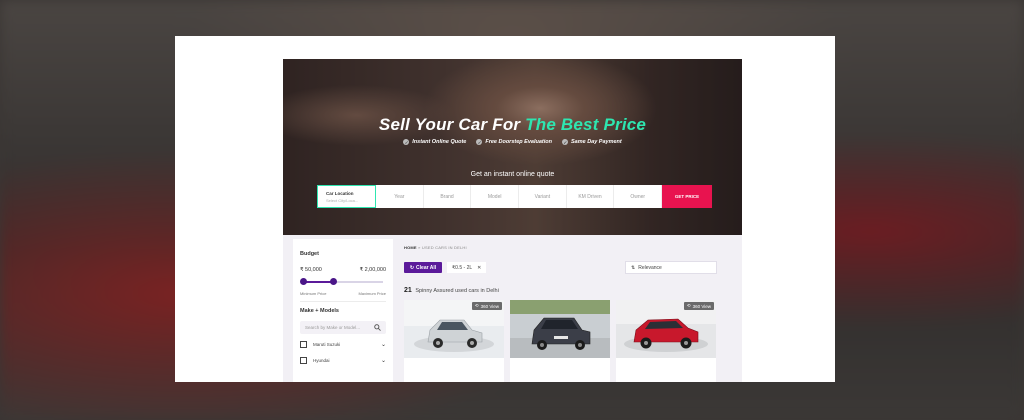 The height and width of the screenshot is (420, 1024). I want to click on quote-label: Get an instant online quote, so click(512, 174).